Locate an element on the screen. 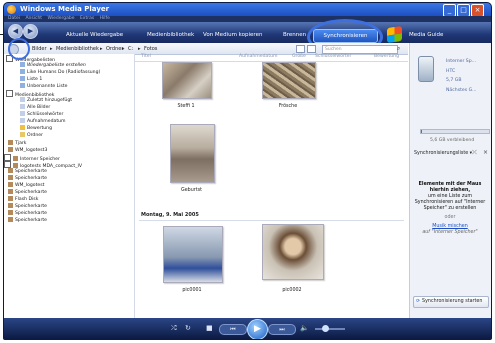 The width and height of the screenshot is (495, 343). mute-icon: 🔈 is located at coordinates (304, 328).